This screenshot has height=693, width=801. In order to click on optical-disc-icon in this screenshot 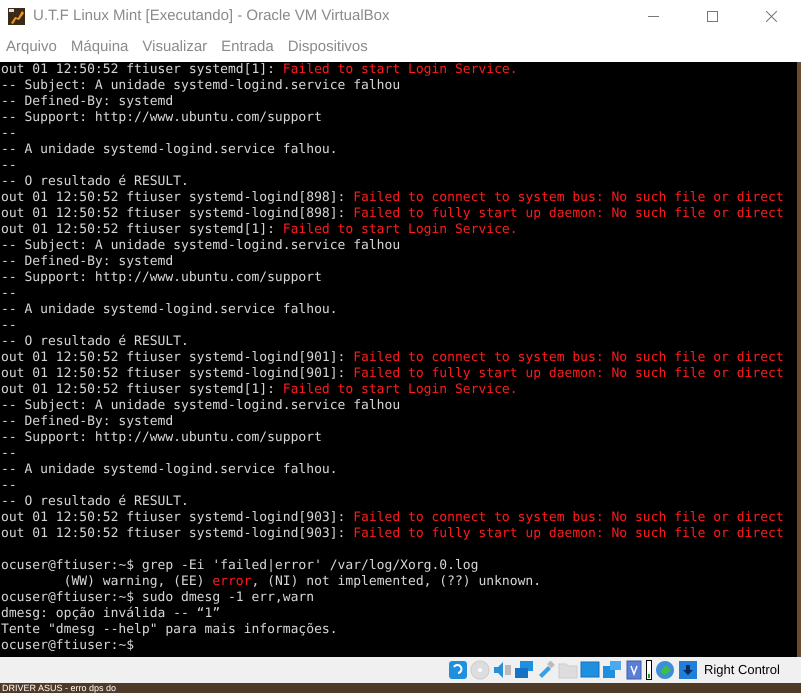, I will do `click(480, 670)`.